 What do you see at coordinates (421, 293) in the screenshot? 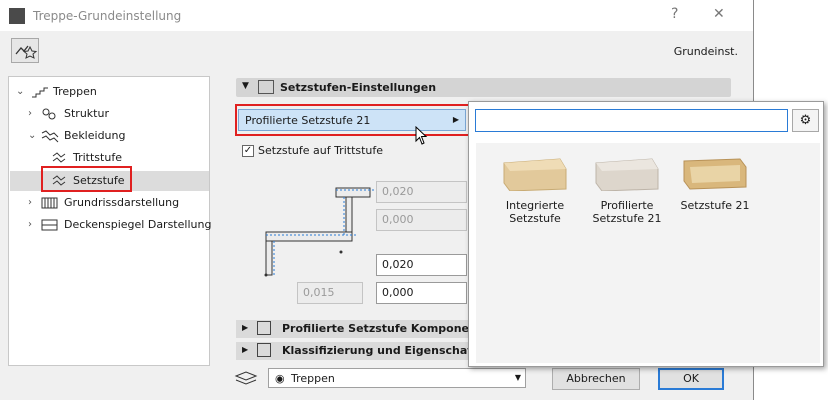
I see `bottom-right-field: 0,000` at bounding box center [421, 293].